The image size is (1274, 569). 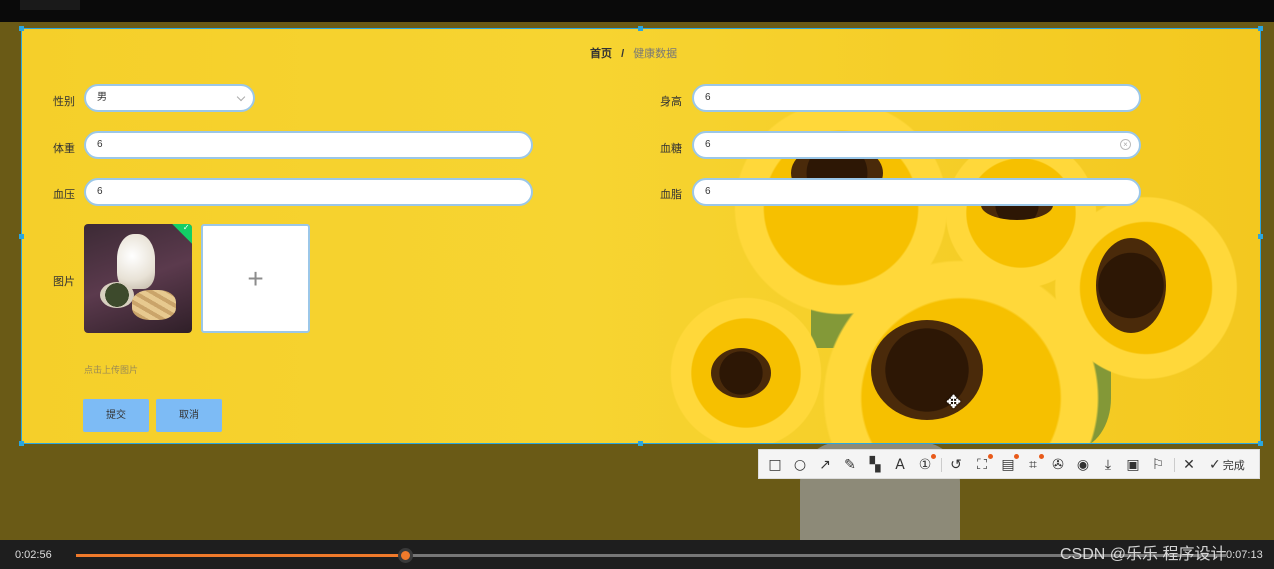 I want to click on weight-input: 6, so click(x=308, y=145).